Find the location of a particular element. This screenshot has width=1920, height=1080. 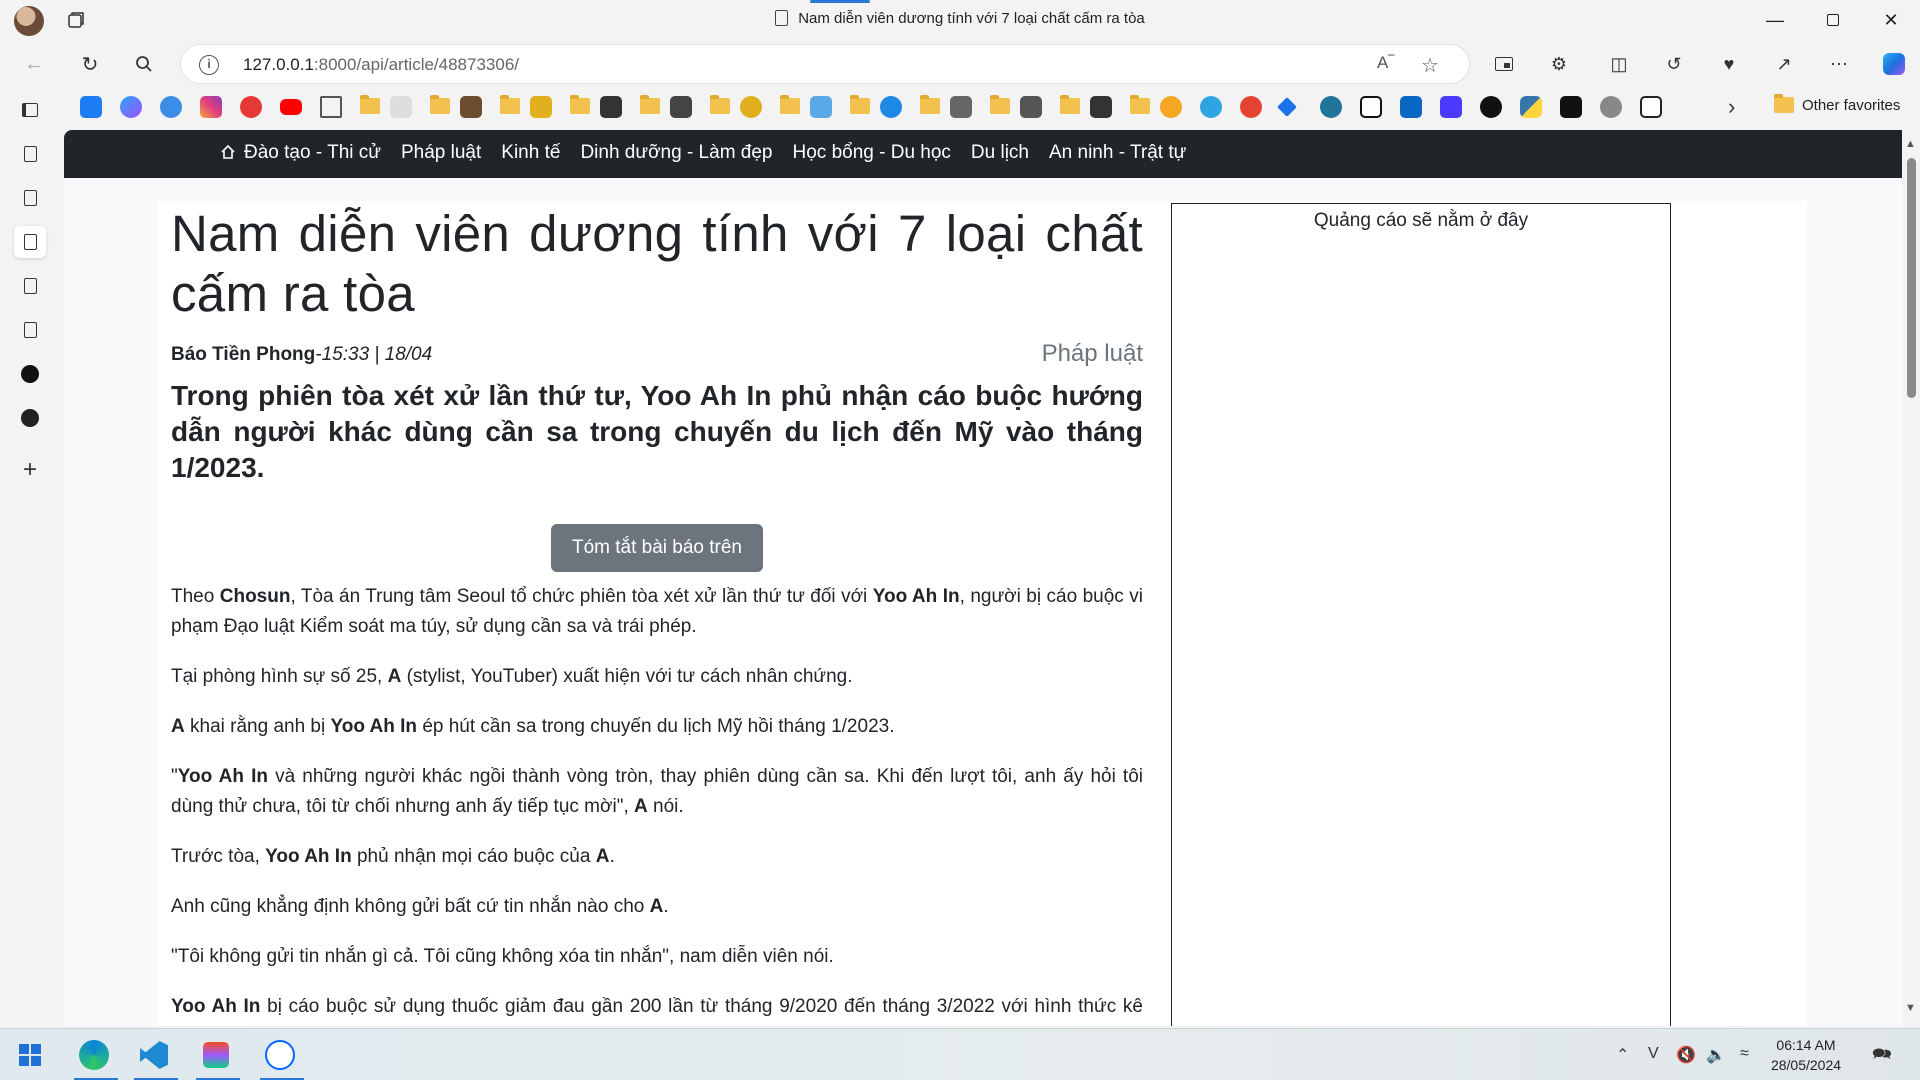

page-scrollbar: ▲ ▼ is located at coordinates (1911, 578).